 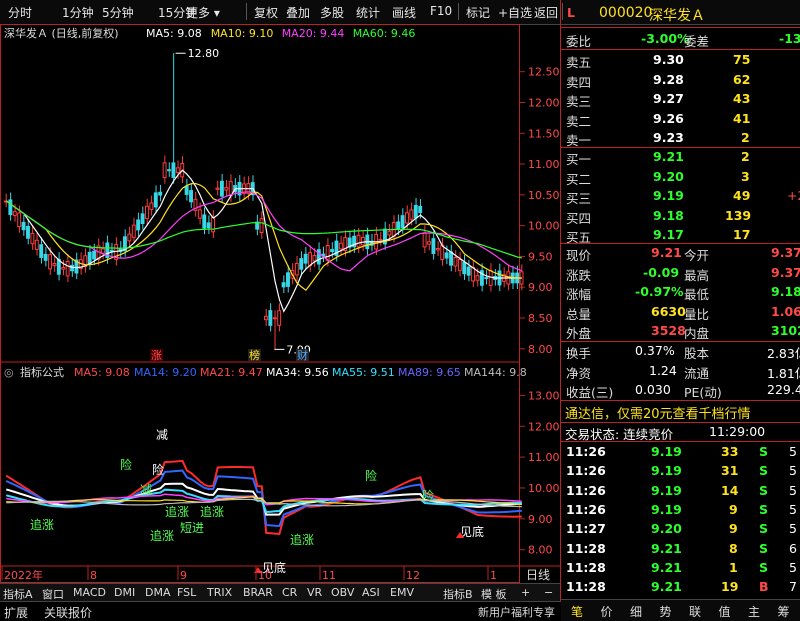 I want to click on stat-value: 1.81亿, so click(x=783, y=373).